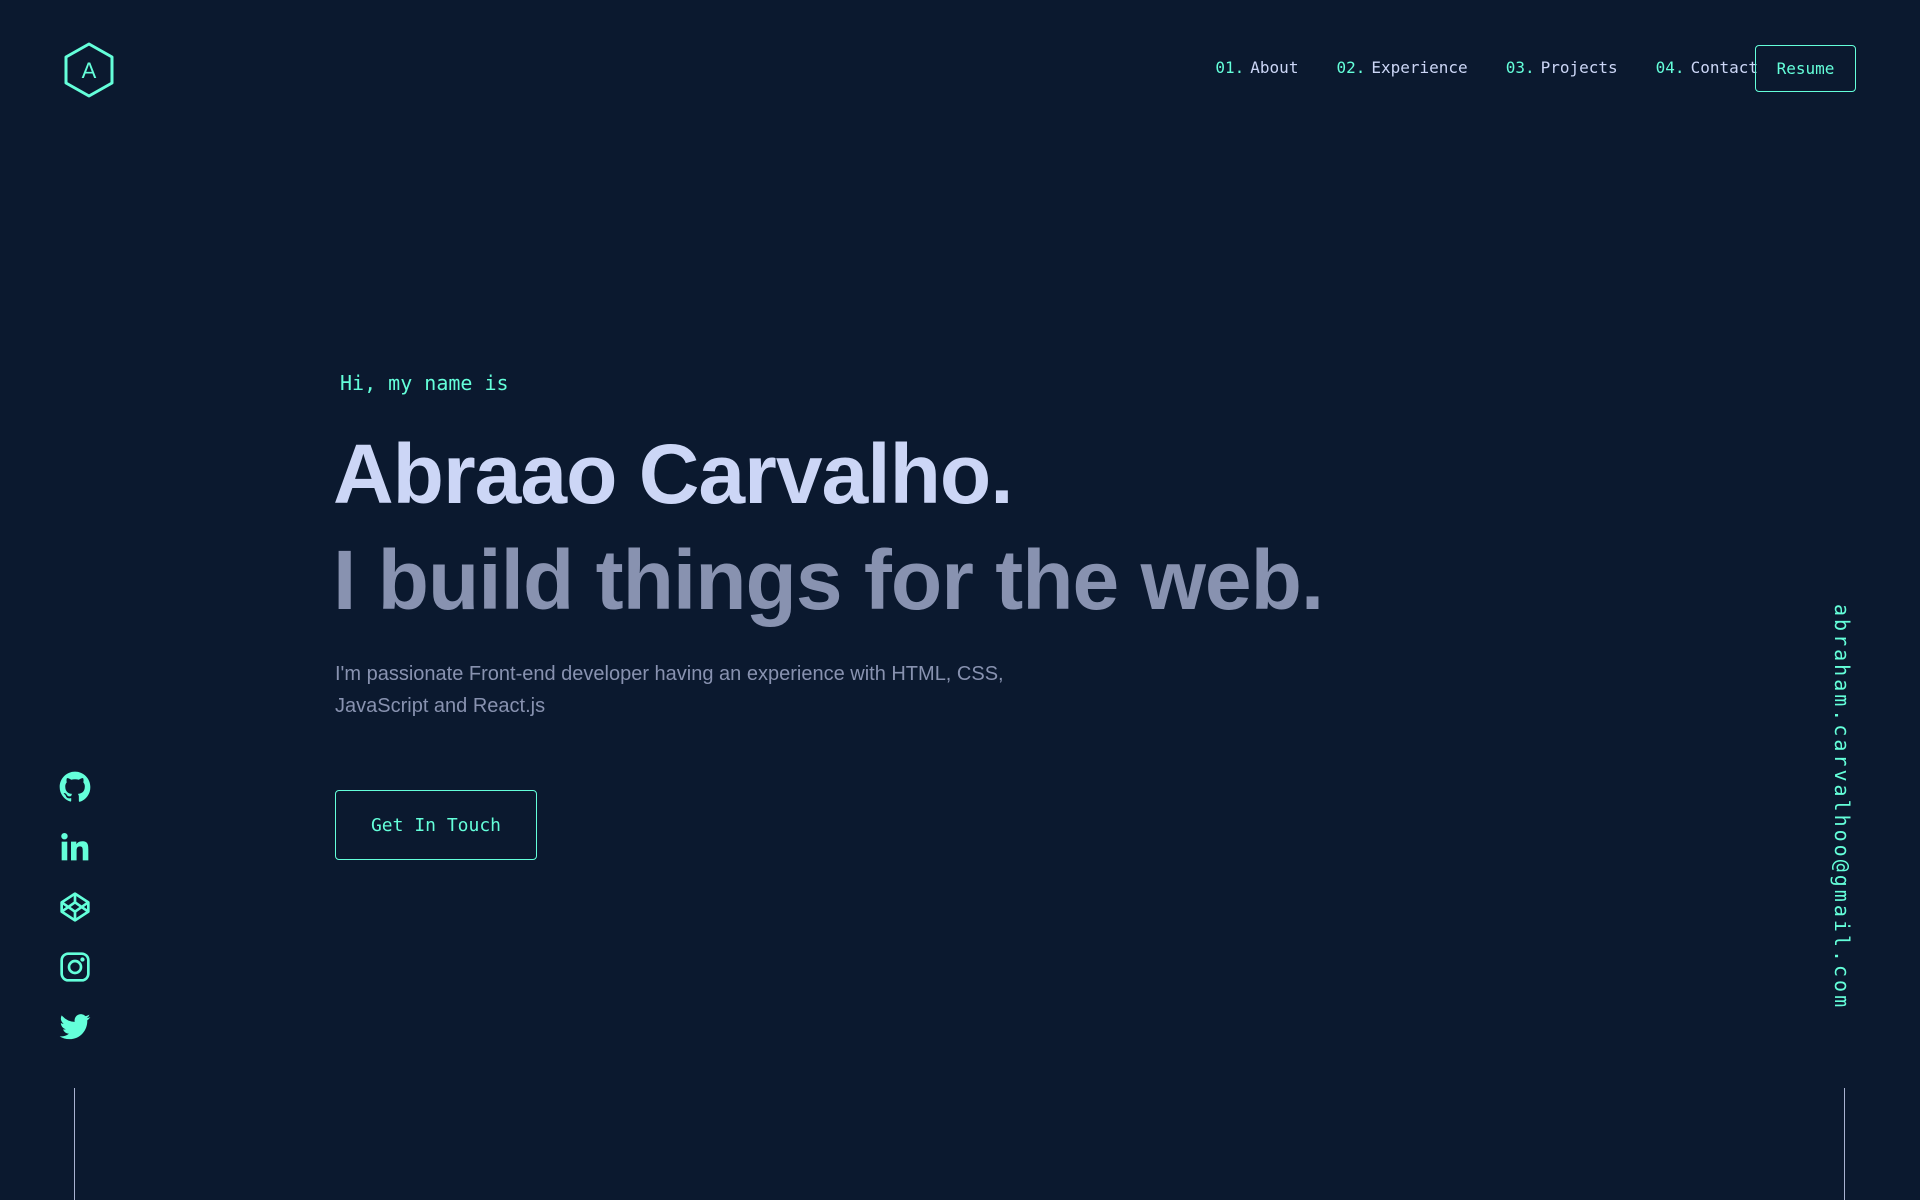 This screenshot has height=1200, width=1920. What do you see at coordinates (1274, 67) in the screenshot?
I see `nav-label: About` at bounding box center [1274, 67].